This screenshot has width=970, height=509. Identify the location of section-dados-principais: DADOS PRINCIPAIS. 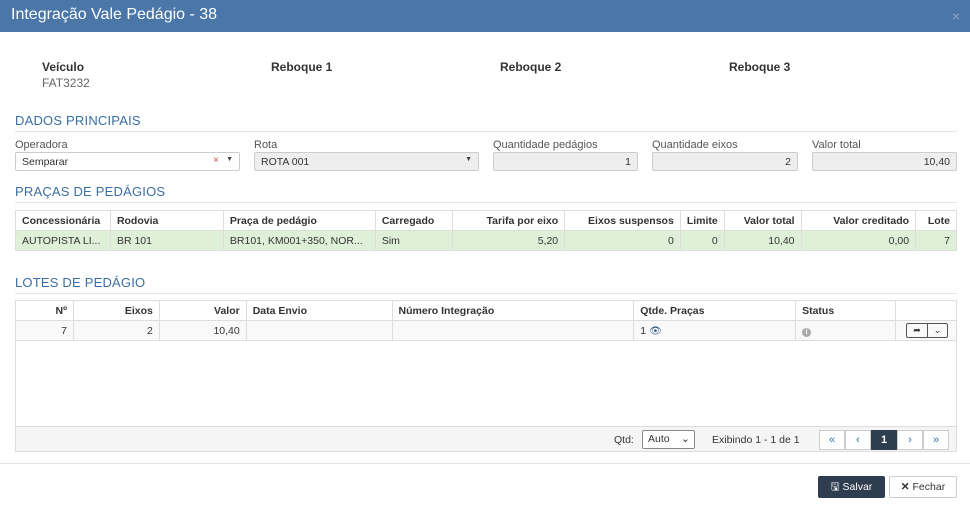
(78, 120).